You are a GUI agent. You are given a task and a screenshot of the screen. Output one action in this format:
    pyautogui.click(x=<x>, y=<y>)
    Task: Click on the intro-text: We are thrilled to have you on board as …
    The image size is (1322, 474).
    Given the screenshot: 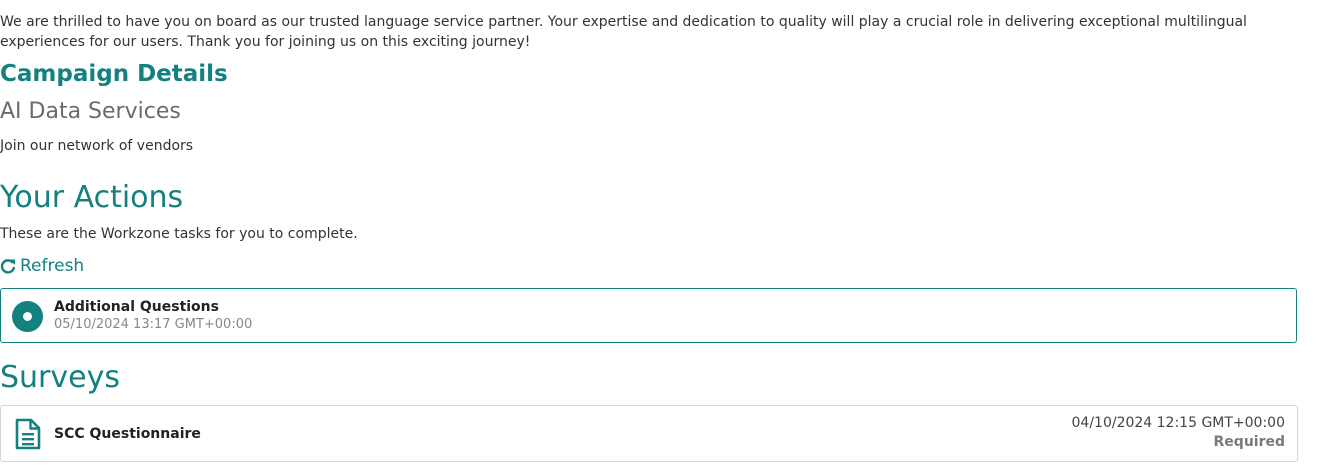 What is the action you would take?
    pyautogui.click(x=623, y=32)
    